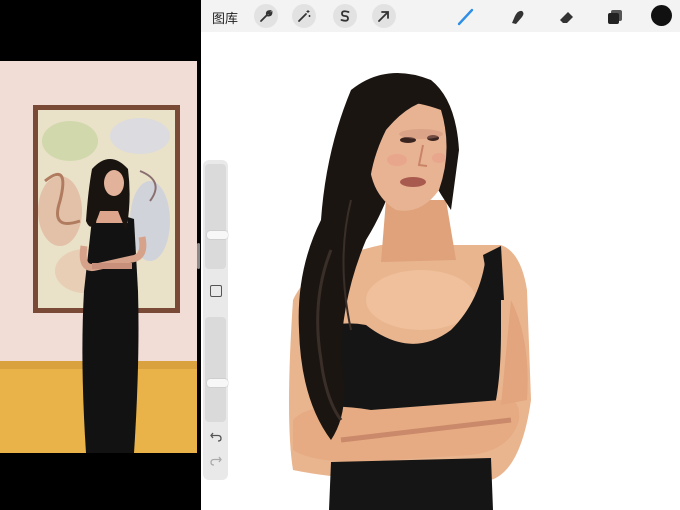  I want to click on brush-button, so click(466, 17).